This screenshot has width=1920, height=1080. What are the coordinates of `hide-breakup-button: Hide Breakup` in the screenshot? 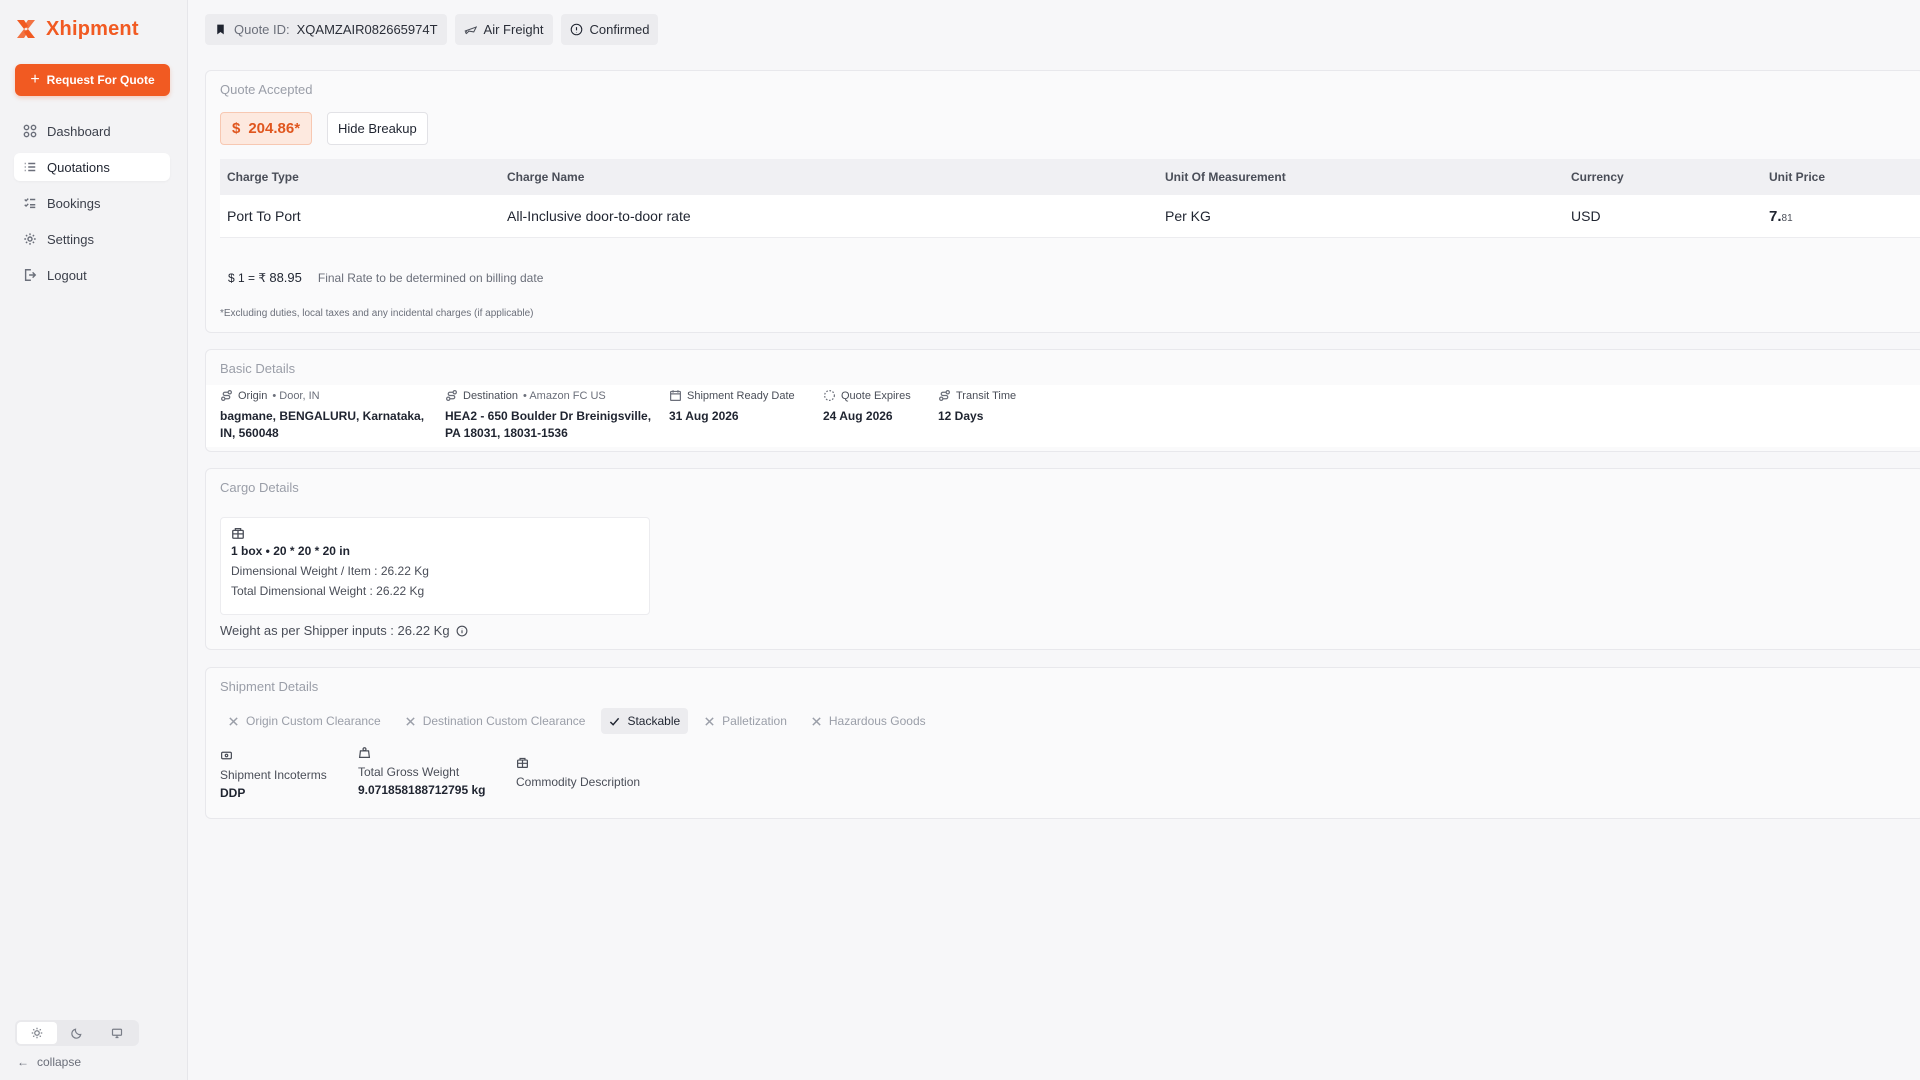 It's located at (377, 128).